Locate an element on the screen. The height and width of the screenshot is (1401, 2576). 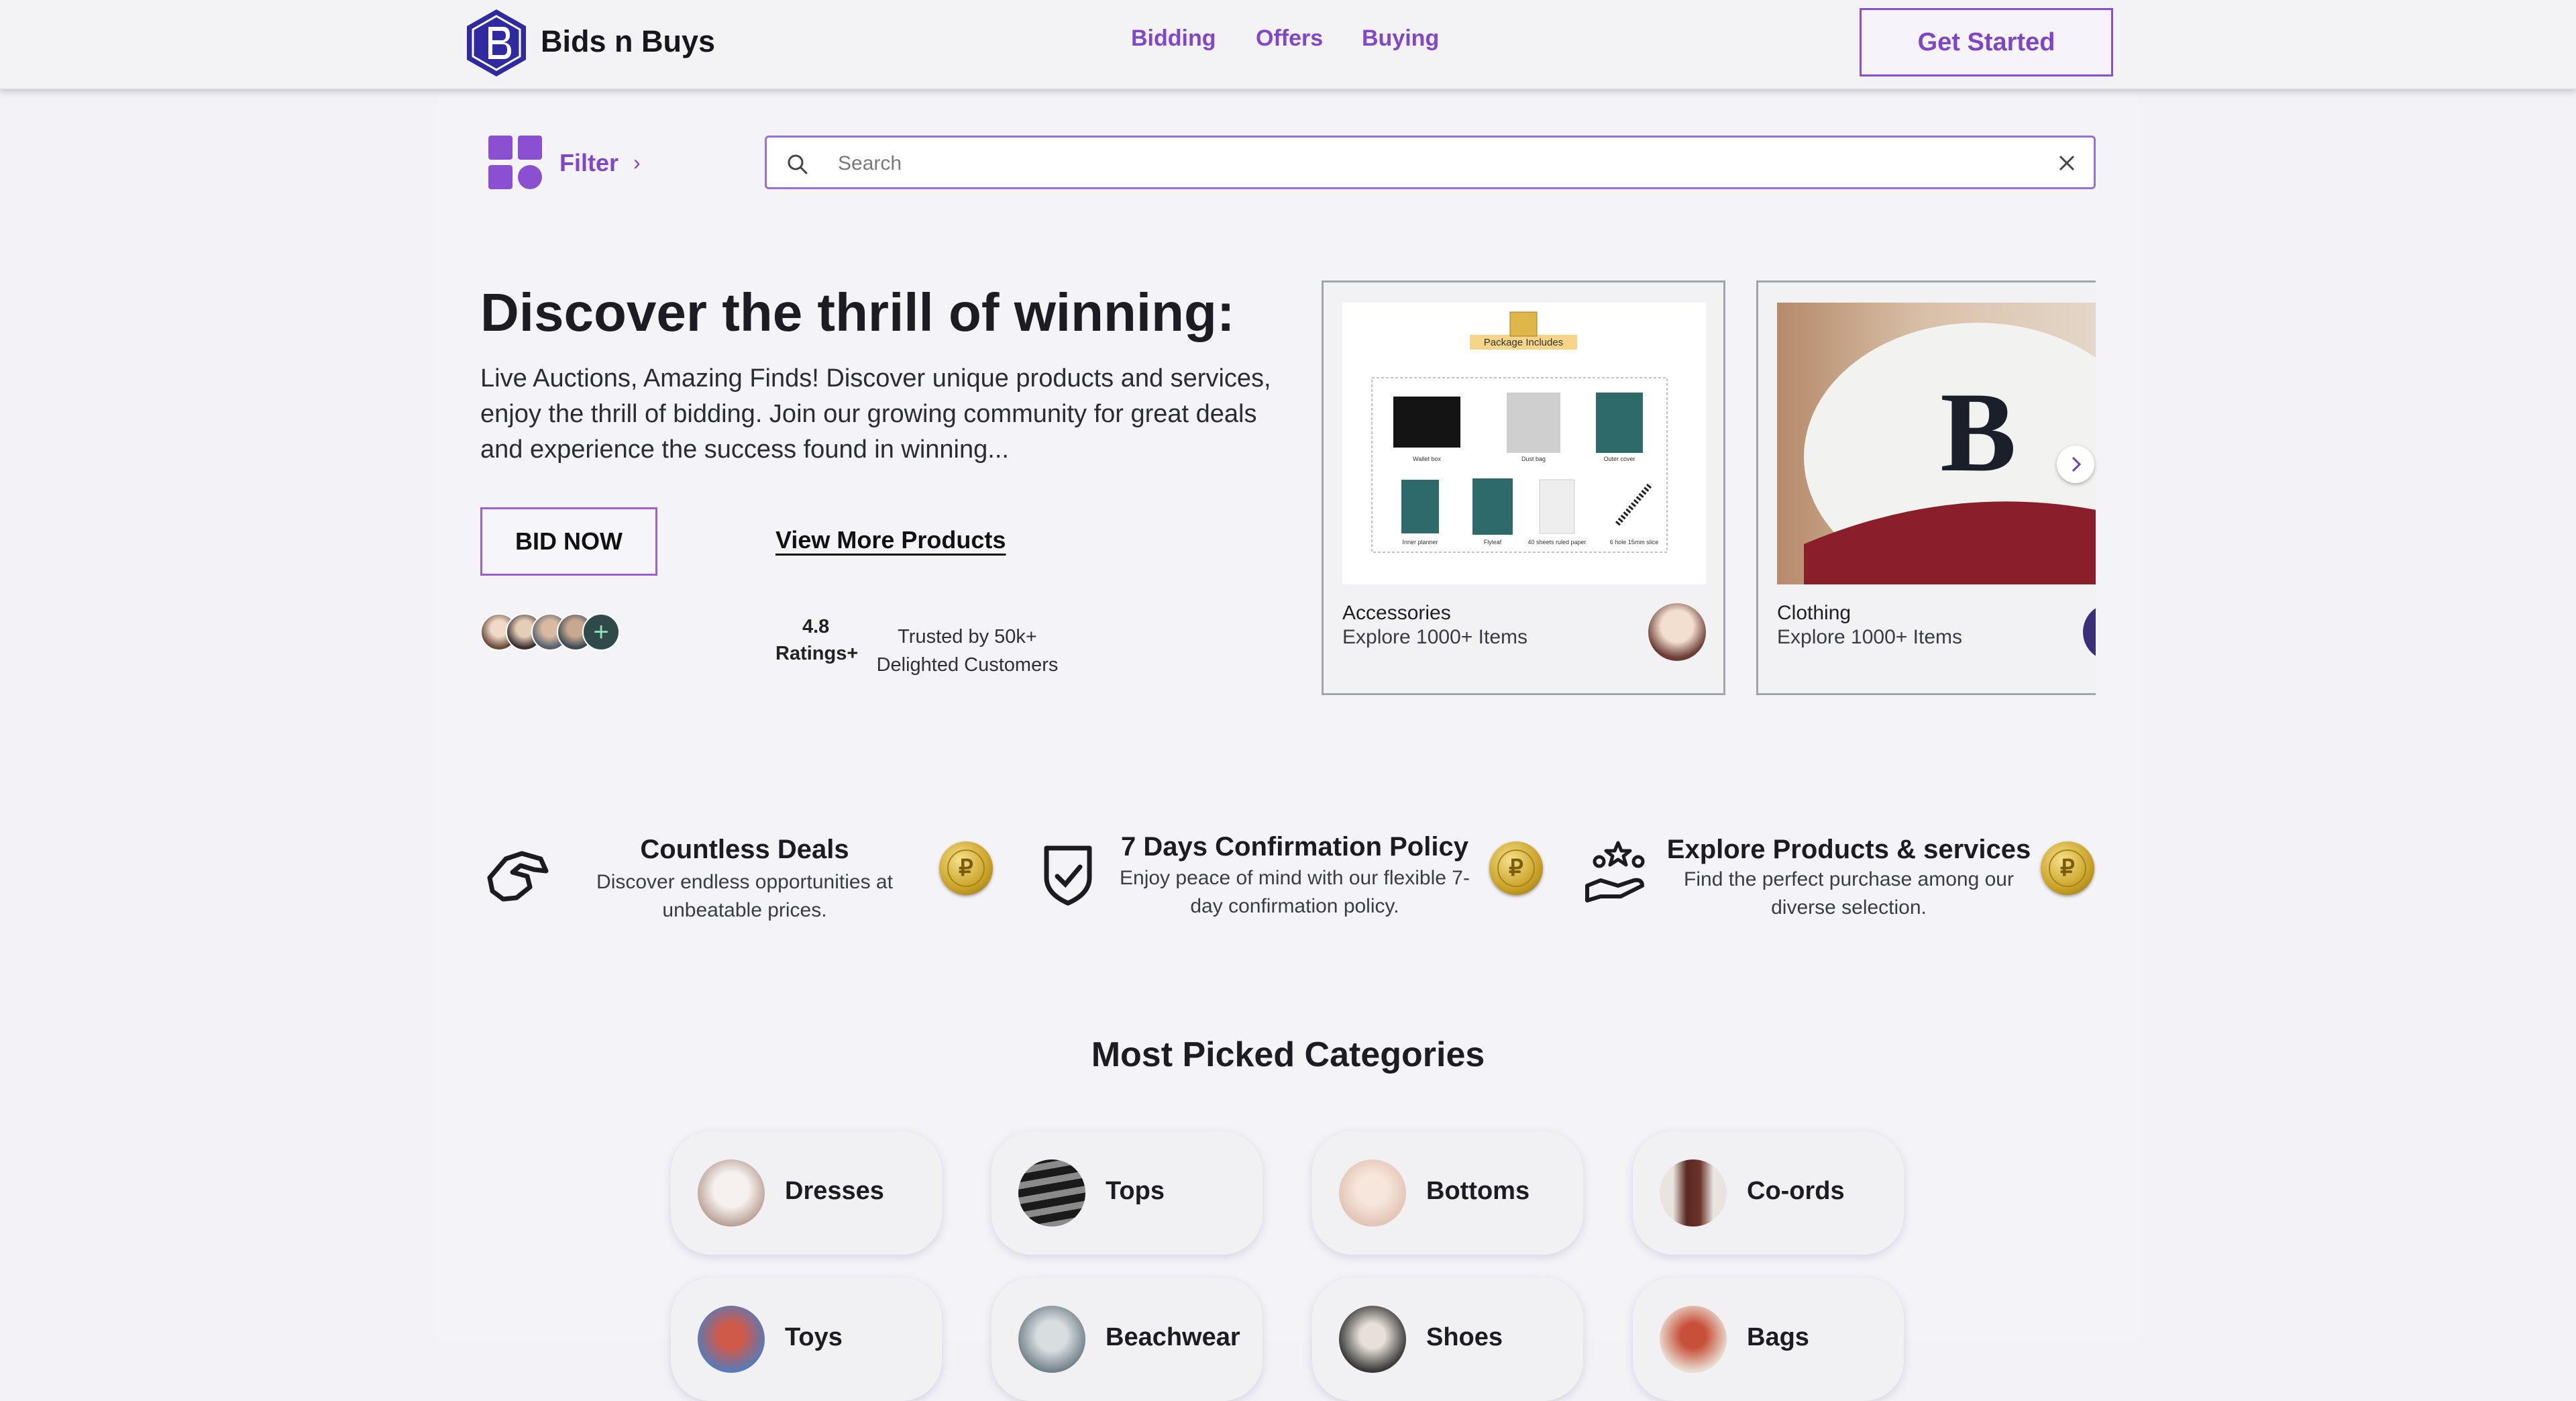
category-label: Toys is located at coordinates (814, 1337).